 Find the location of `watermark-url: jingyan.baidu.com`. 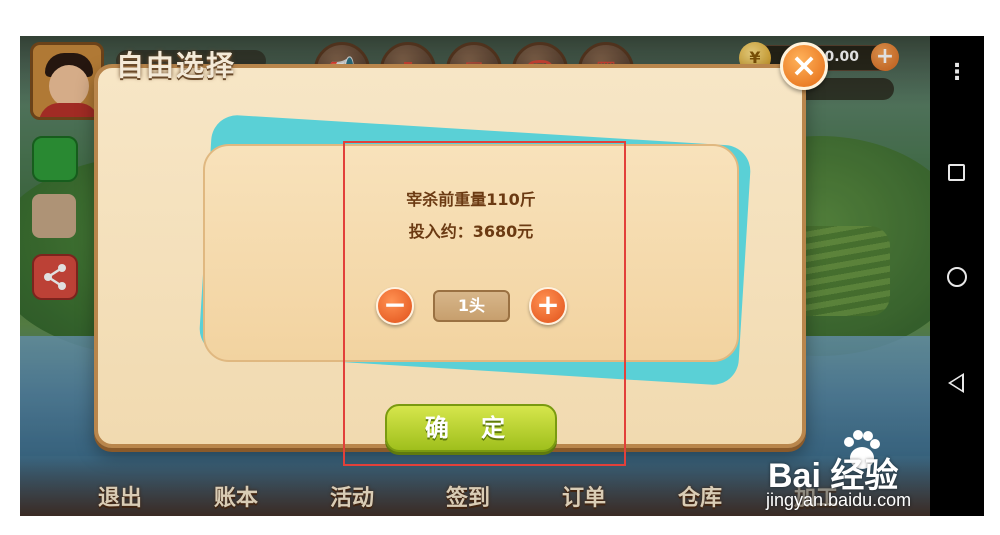

watermark-url: jingyan.baidu.com is located at coordinates (839, 500).